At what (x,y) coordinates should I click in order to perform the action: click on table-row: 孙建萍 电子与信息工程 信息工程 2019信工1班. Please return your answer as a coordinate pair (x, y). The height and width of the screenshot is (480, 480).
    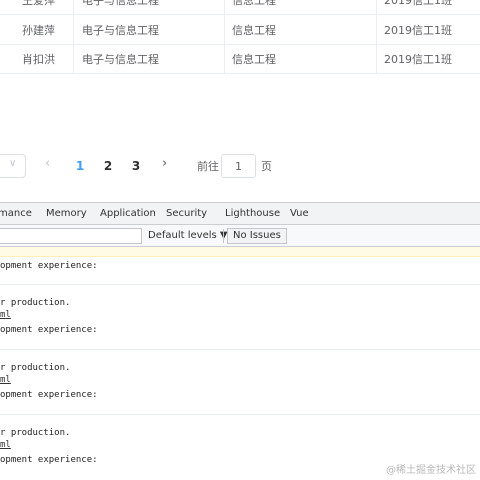
    Looking at the image, I should click on (240, 30).